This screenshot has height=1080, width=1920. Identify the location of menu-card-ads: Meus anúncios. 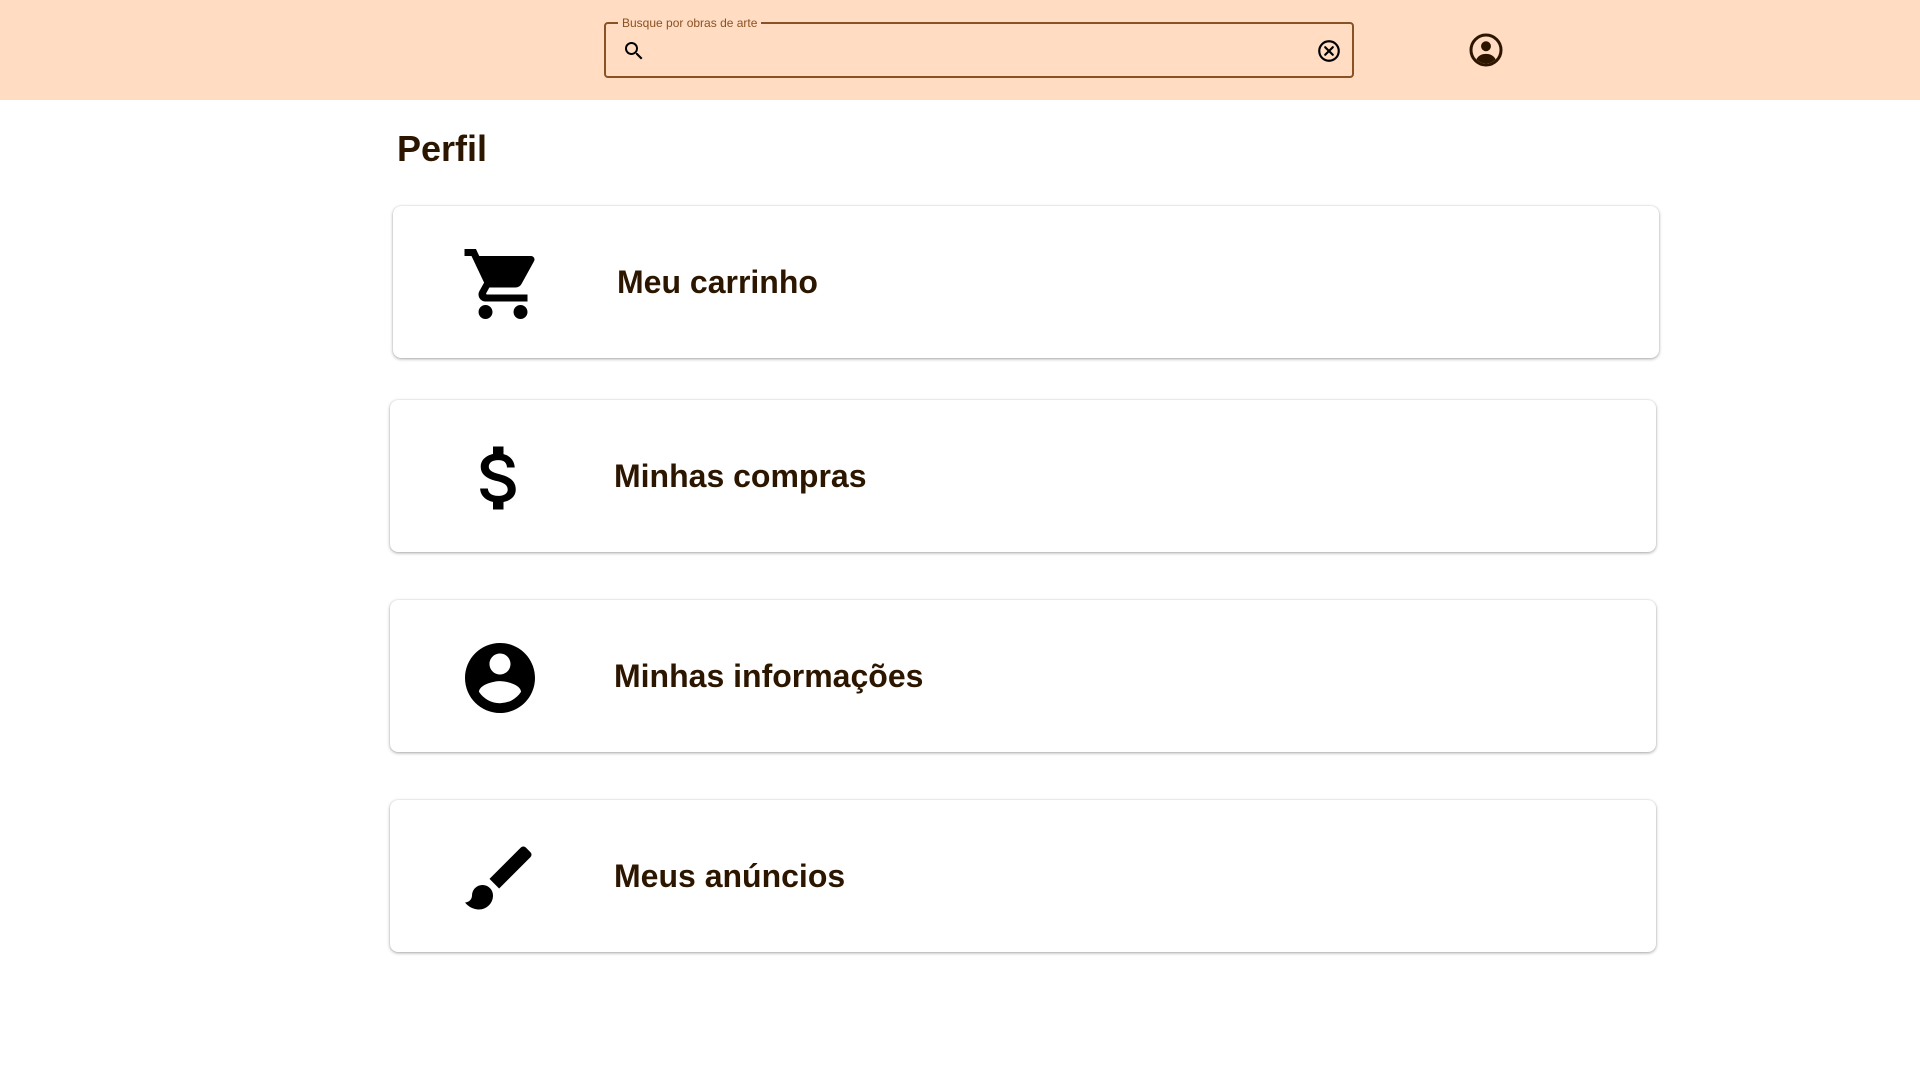
(1023, 876).